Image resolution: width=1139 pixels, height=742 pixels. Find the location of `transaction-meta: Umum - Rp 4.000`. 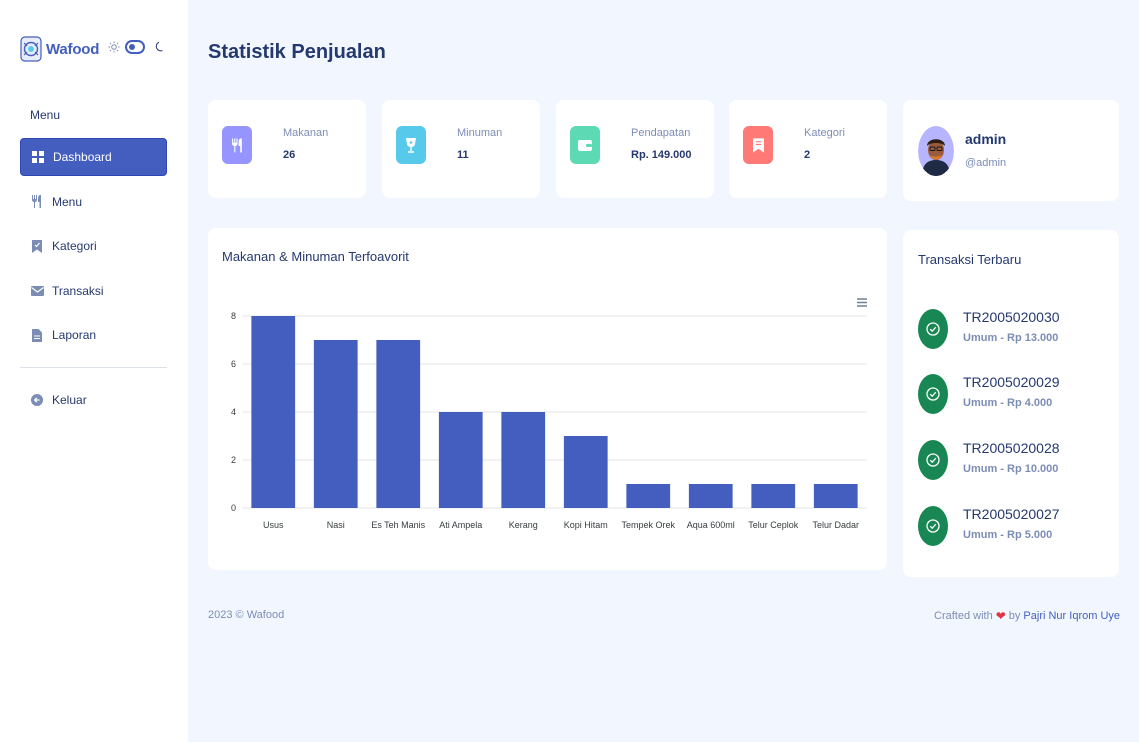

transaction-meta: Umum - Rp 4.000 is located at coordinates (1008, 403).